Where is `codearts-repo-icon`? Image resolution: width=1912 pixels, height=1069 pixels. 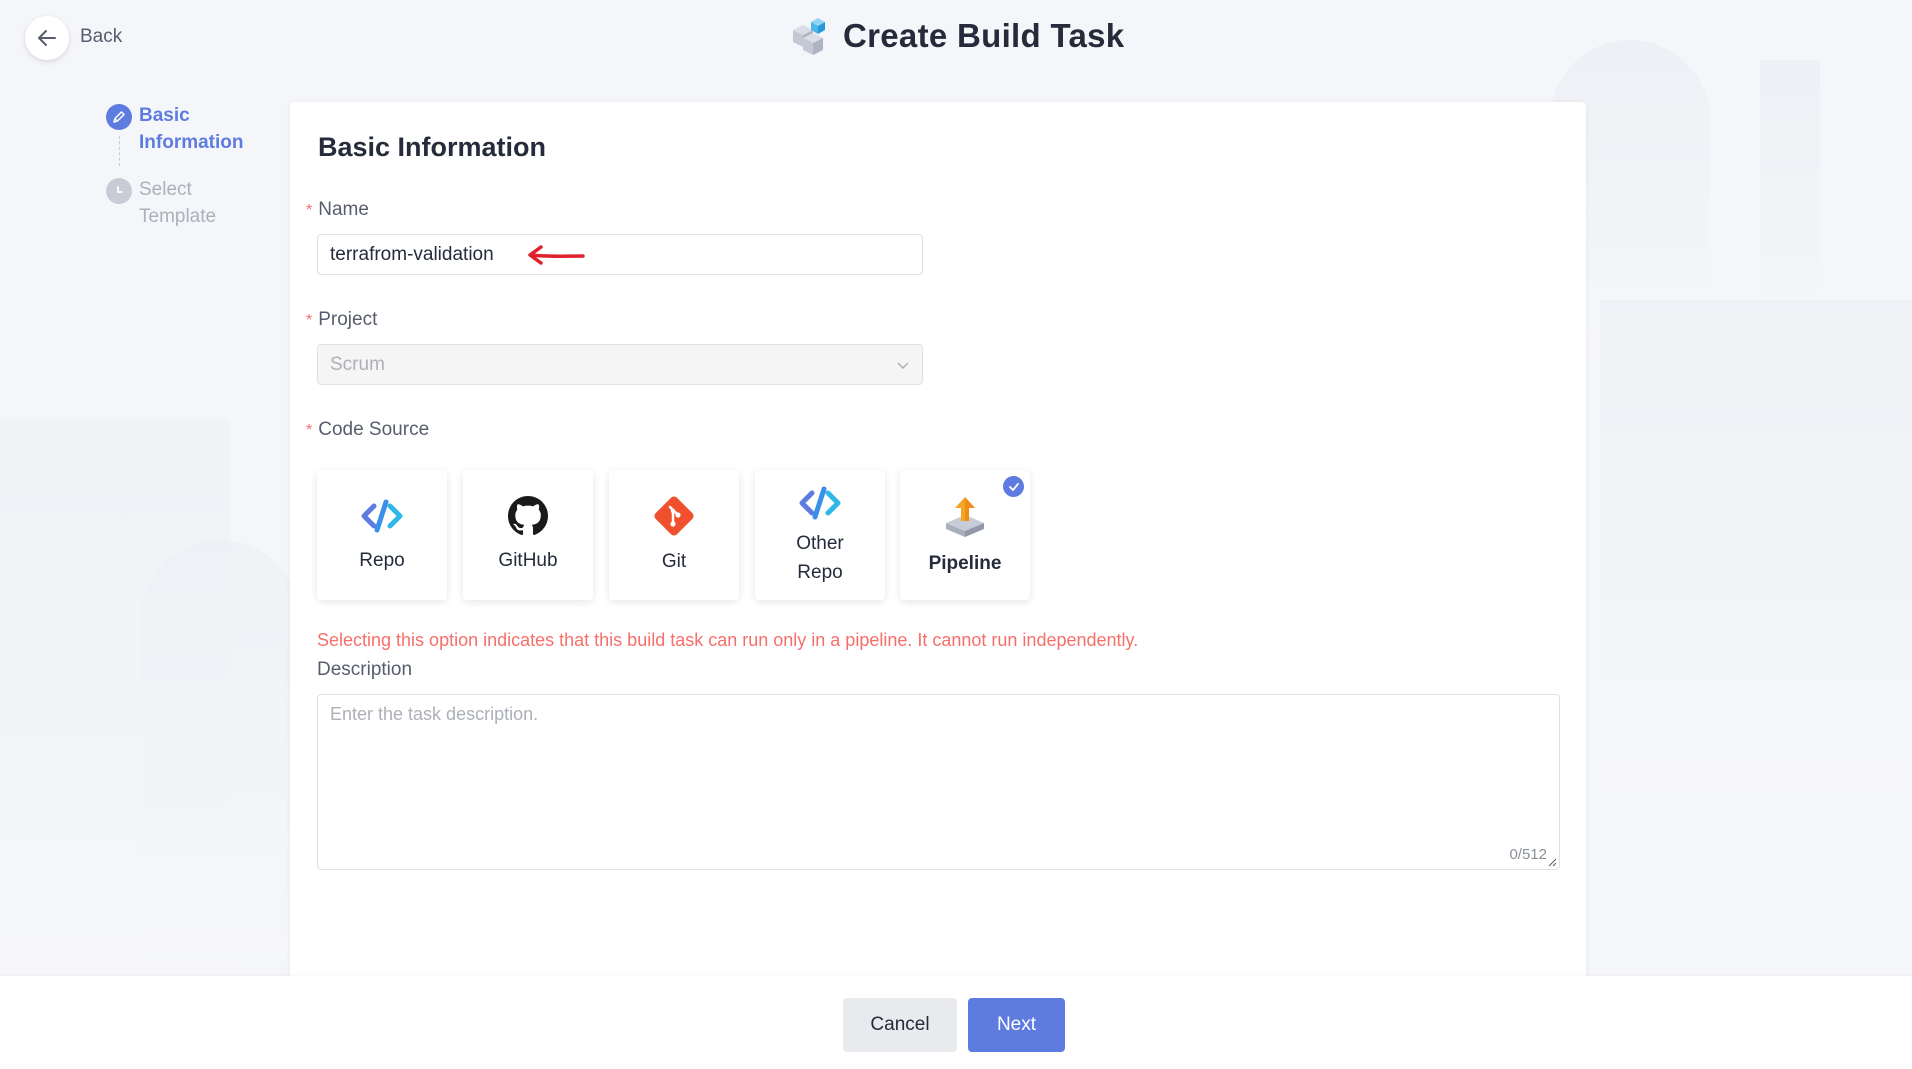
codearts-repo-icon is located at coordinates (382, 515).